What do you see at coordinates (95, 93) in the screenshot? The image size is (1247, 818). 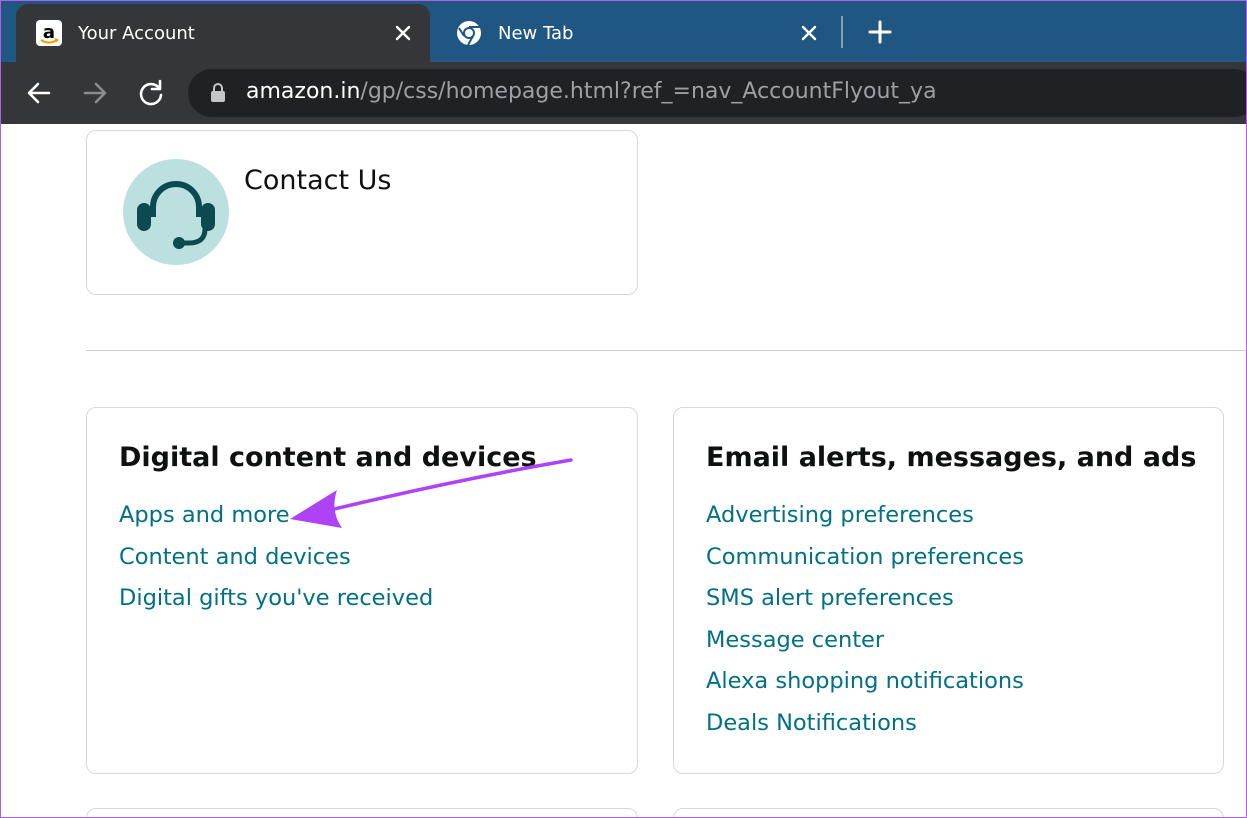 I see `forward-arrow-icon` at bounding box center [95, 93].